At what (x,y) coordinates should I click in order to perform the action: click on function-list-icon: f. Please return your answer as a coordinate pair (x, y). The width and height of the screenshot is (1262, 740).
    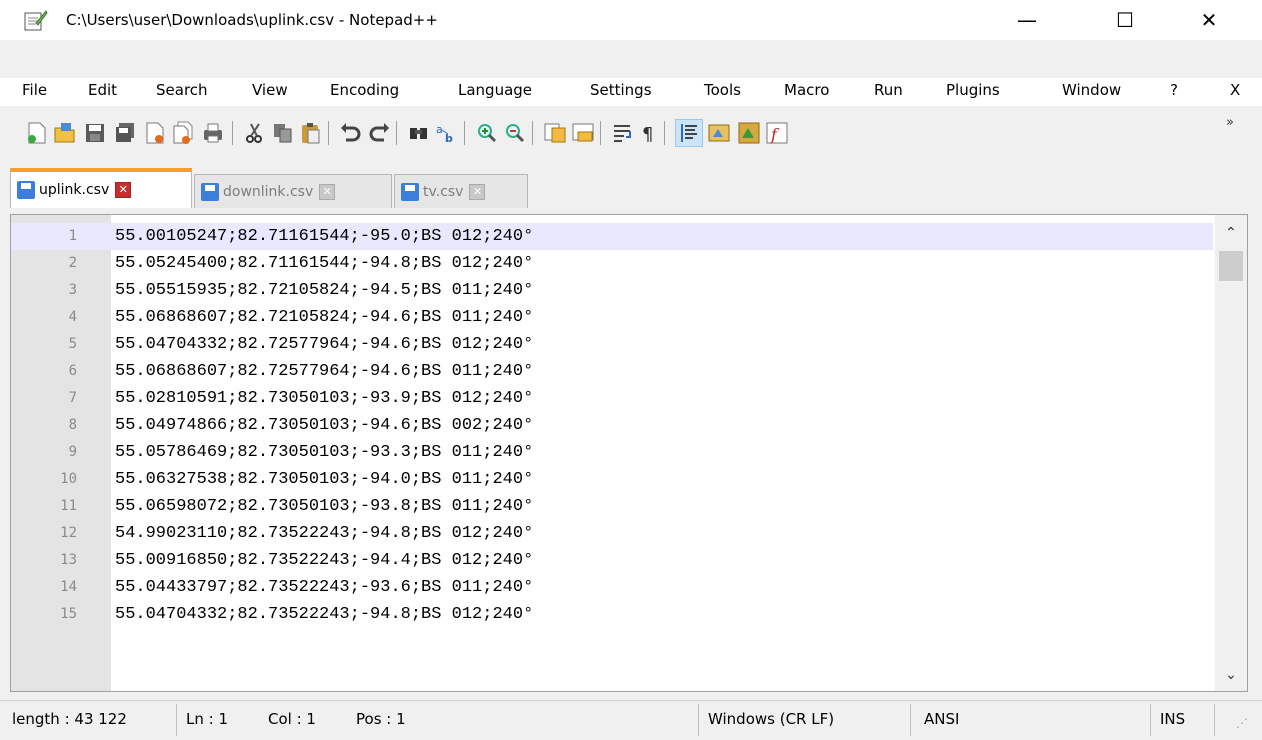
    Looking at the image, I should click on (777, 133).